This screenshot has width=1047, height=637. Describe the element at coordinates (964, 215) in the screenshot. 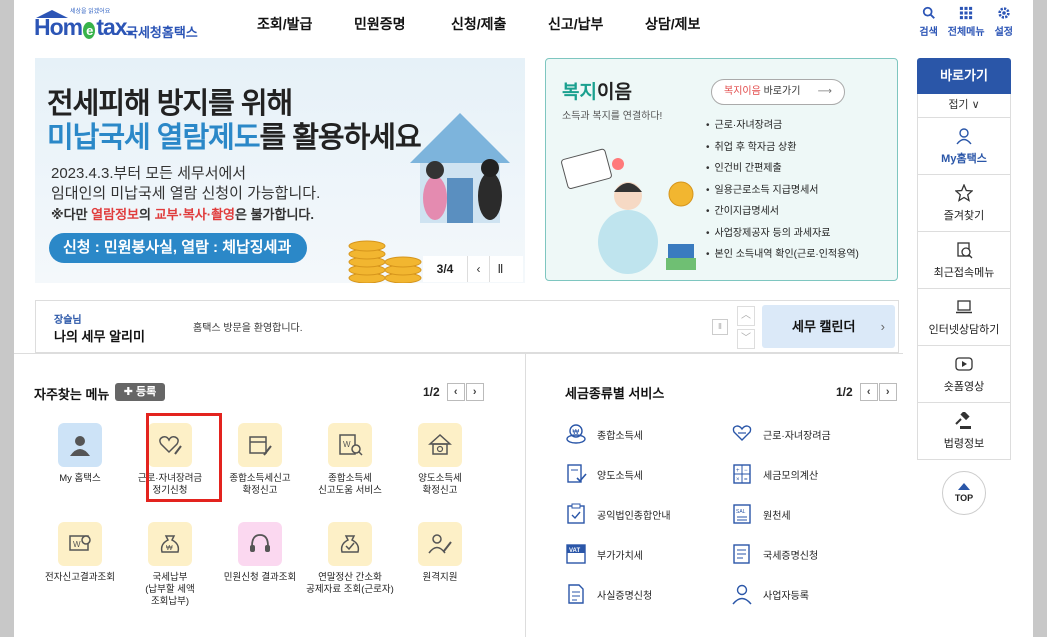

I see `sidebar-item-label: 즐겨찾기` at that location.